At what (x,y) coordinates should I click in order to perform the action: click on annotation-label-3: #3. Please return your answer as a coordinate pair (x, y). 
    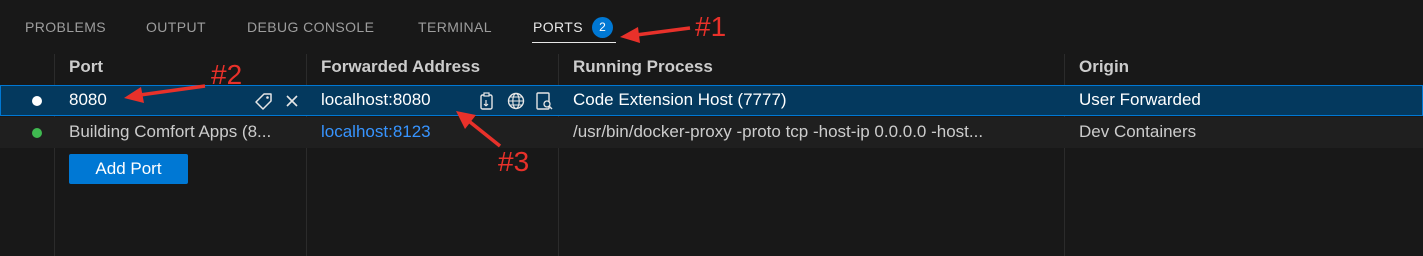
    Looking at the image, I should click on (514, 161).